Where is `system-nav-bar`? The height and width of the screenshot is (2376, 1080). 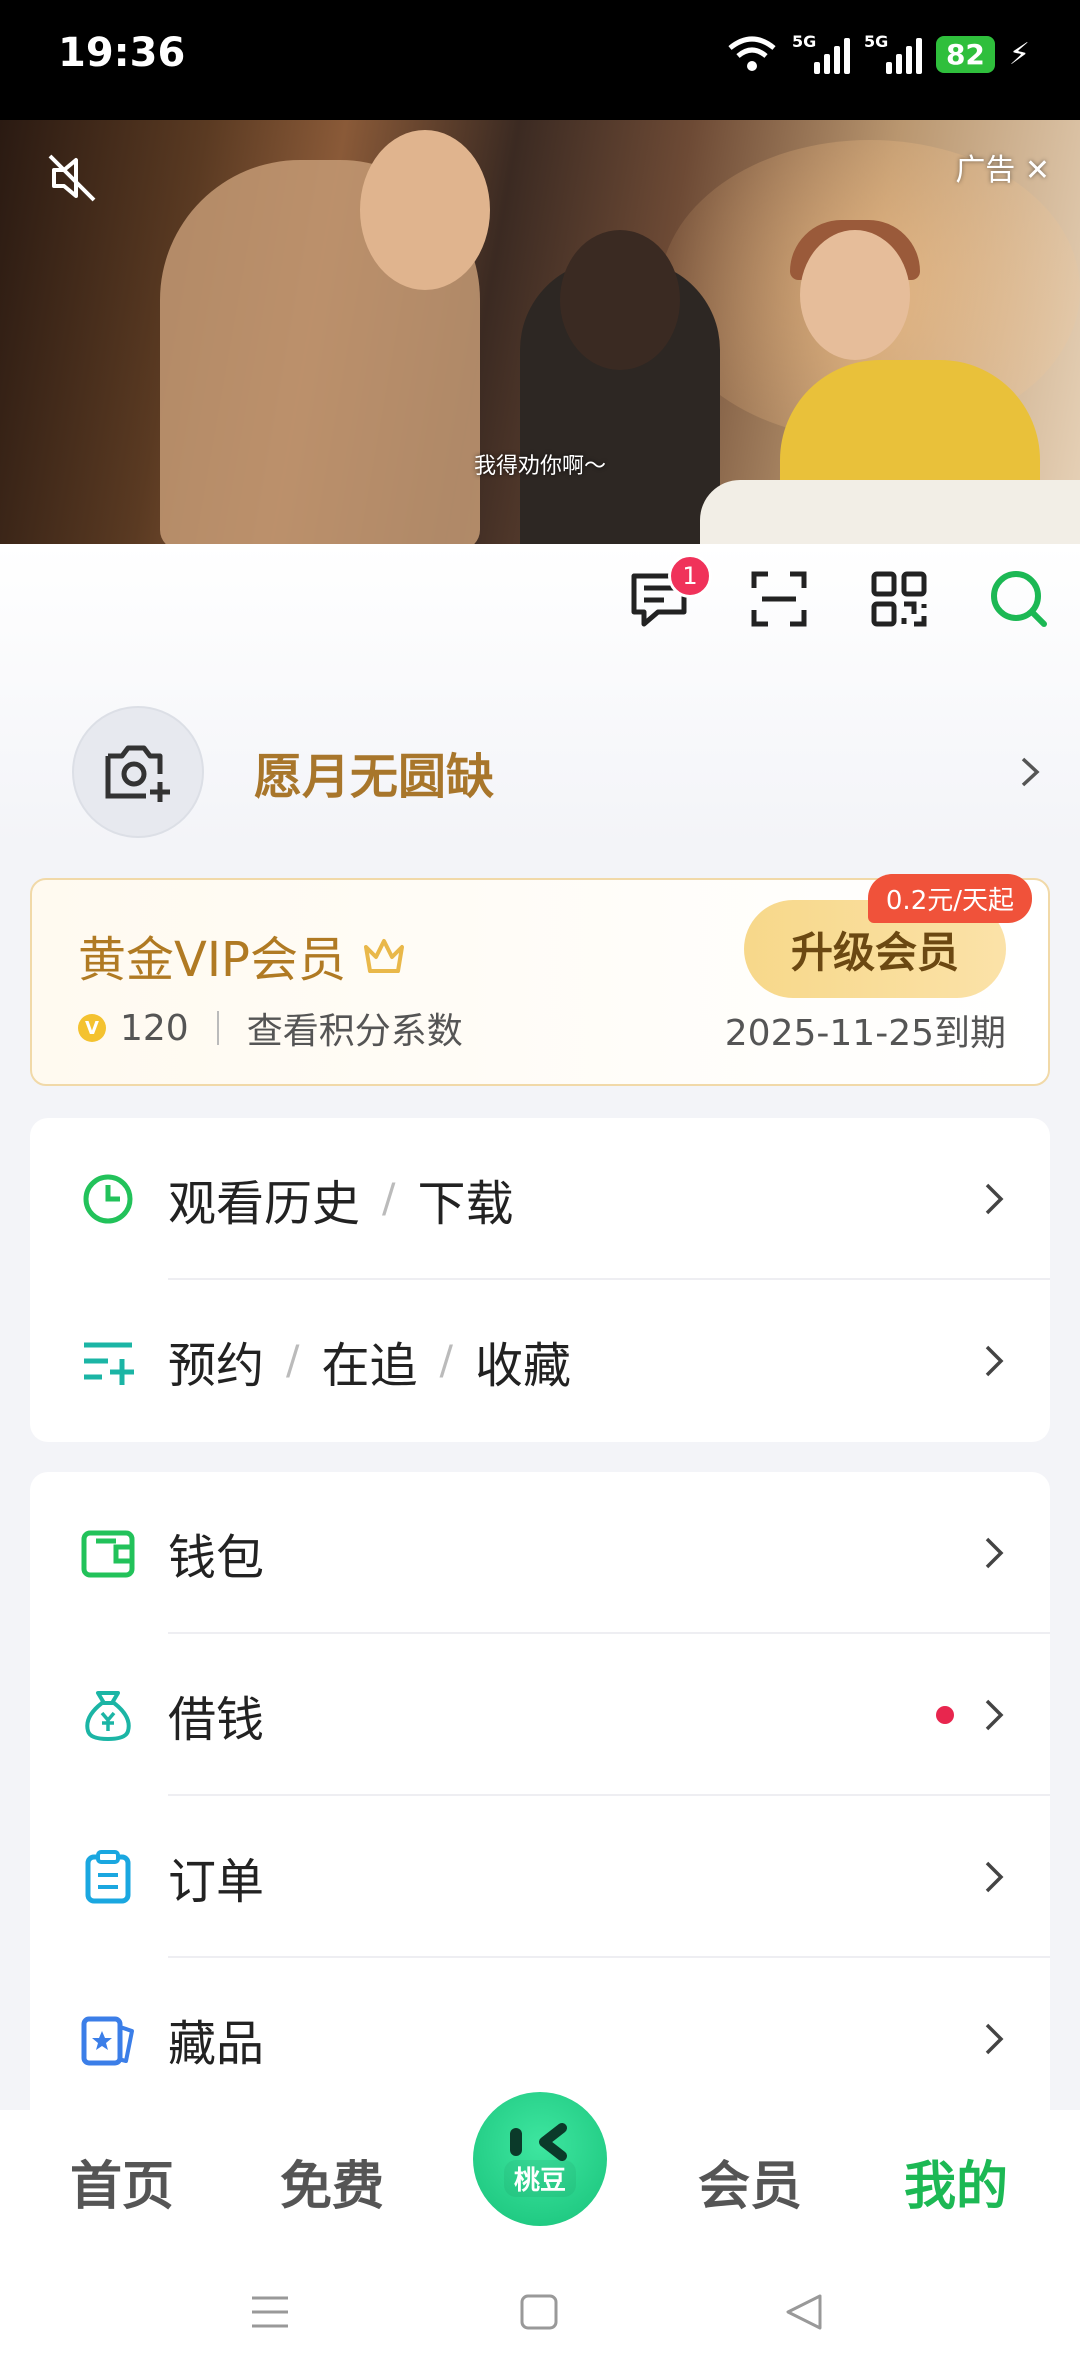 system-nav-bar is located at coordinates (537, 2312).